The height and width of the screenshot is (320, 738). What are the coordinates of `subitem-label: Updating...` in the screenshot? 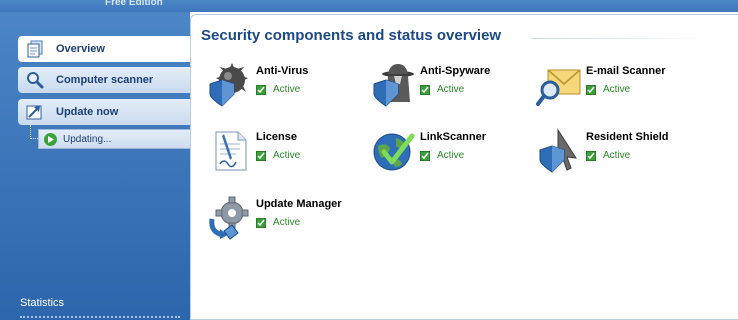 It's located at (87, 139).